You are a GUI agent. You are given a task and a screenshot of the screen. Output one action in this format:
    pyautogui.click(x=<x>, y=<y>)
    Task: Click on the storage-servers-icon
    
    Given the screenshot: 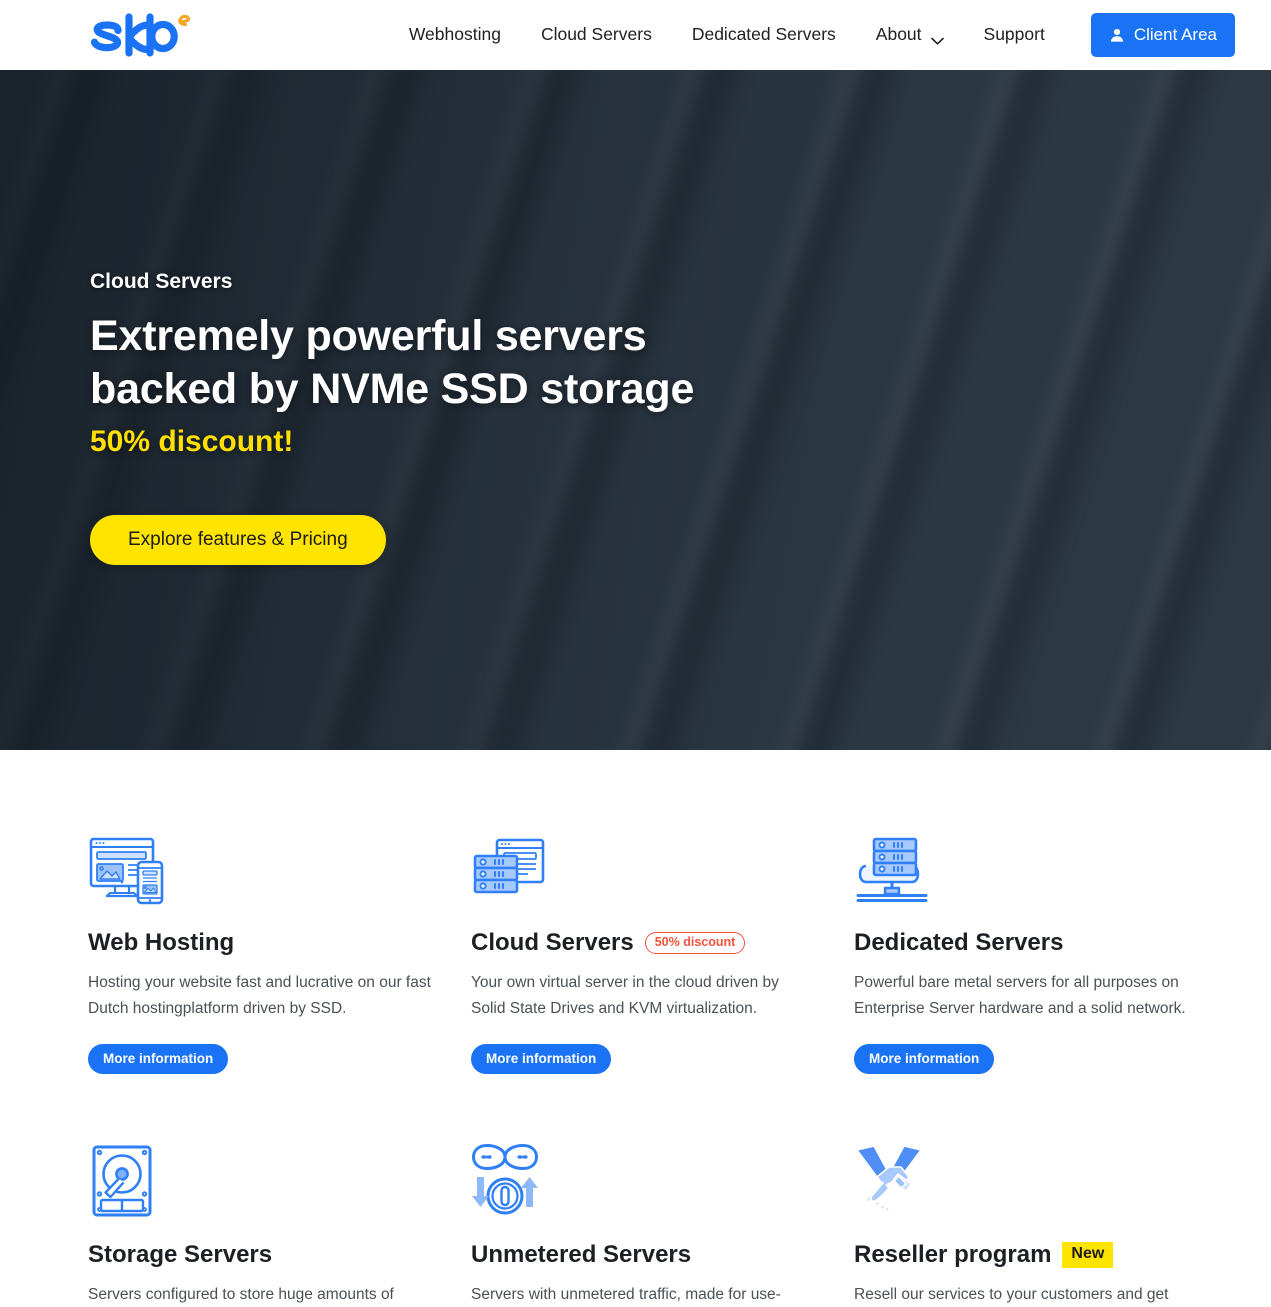 What is the action you would take?
    pyautogui.click(x=279, y=1175)
    